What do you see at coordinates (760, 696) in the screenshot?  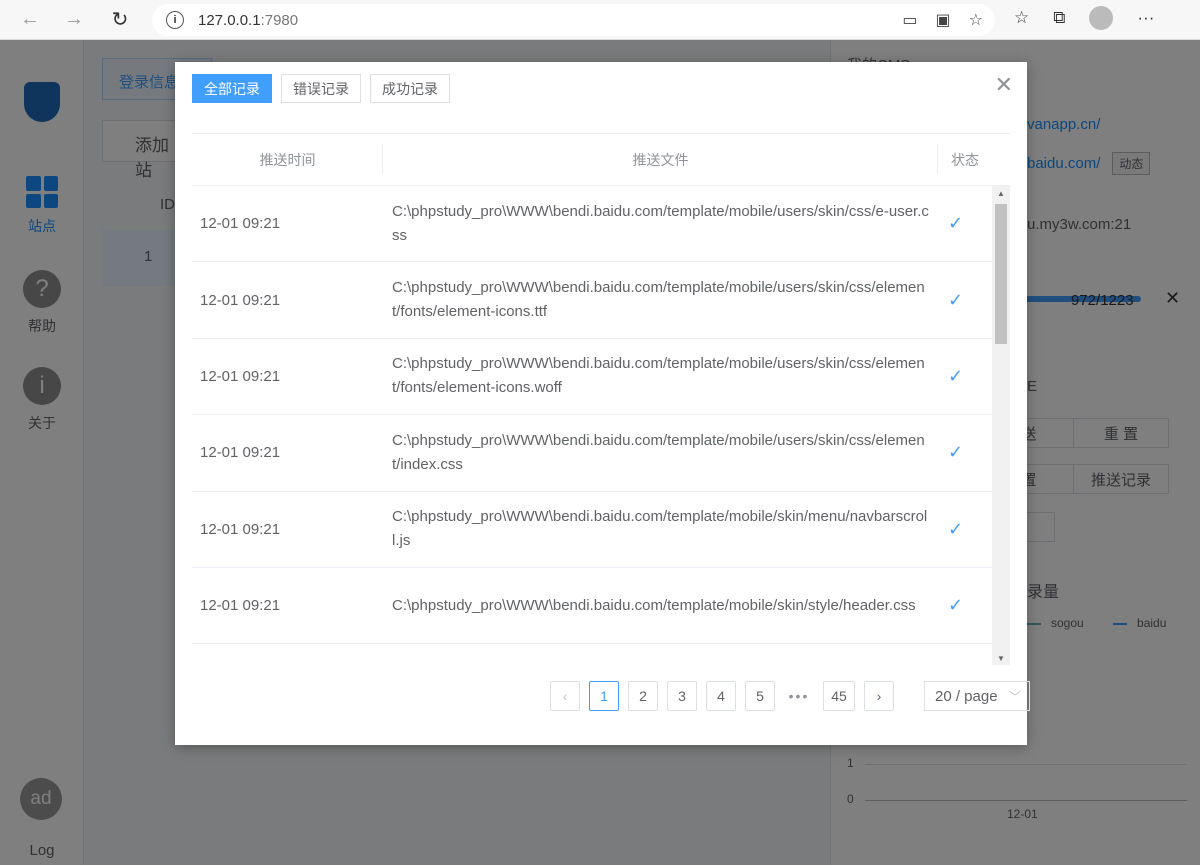 I see `page-5: 5` at bounding box center [760, 696].